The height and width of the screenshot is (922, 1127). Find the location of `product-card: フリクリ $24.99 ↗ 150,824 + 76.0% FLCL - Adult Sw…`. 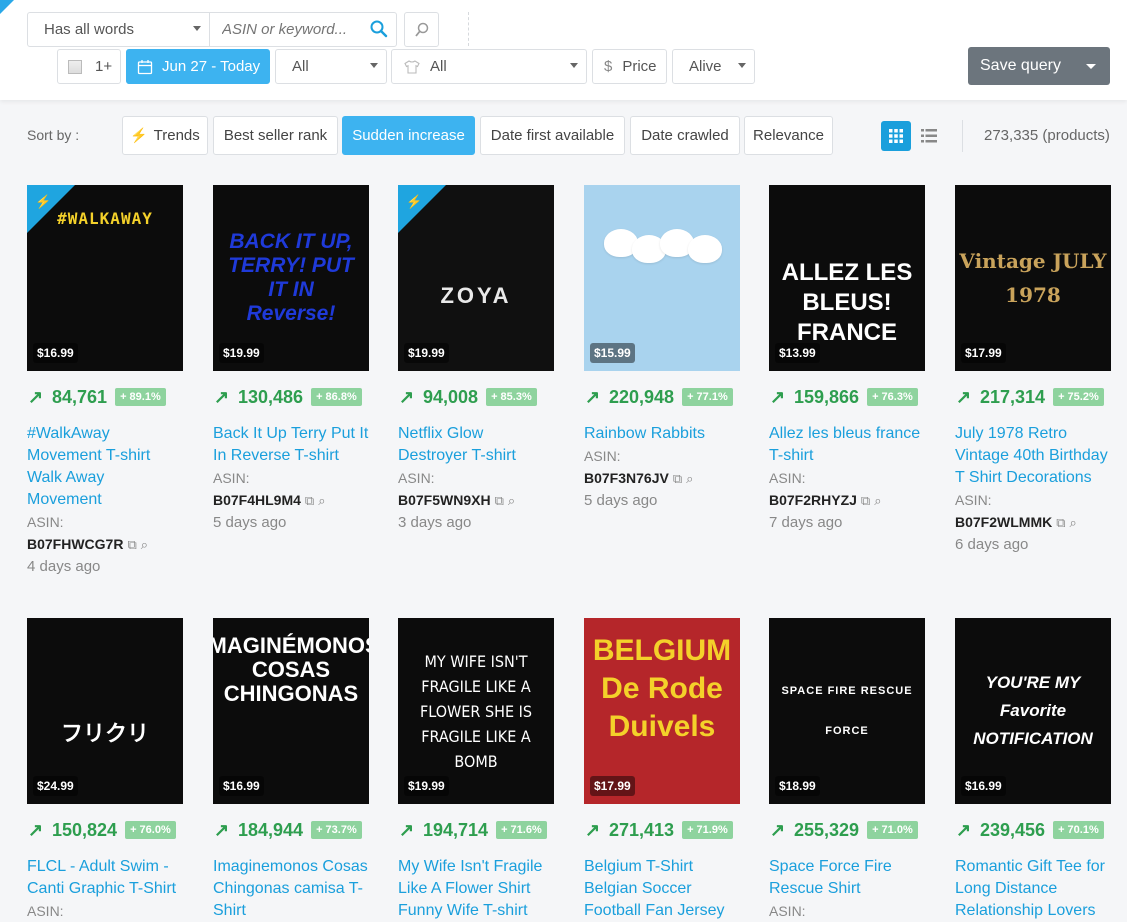

product-card: フリクリ $24.99 ↗ 150,824 + 76.0% FLCL - Adult Sw… is located at coordinates (105, 770).